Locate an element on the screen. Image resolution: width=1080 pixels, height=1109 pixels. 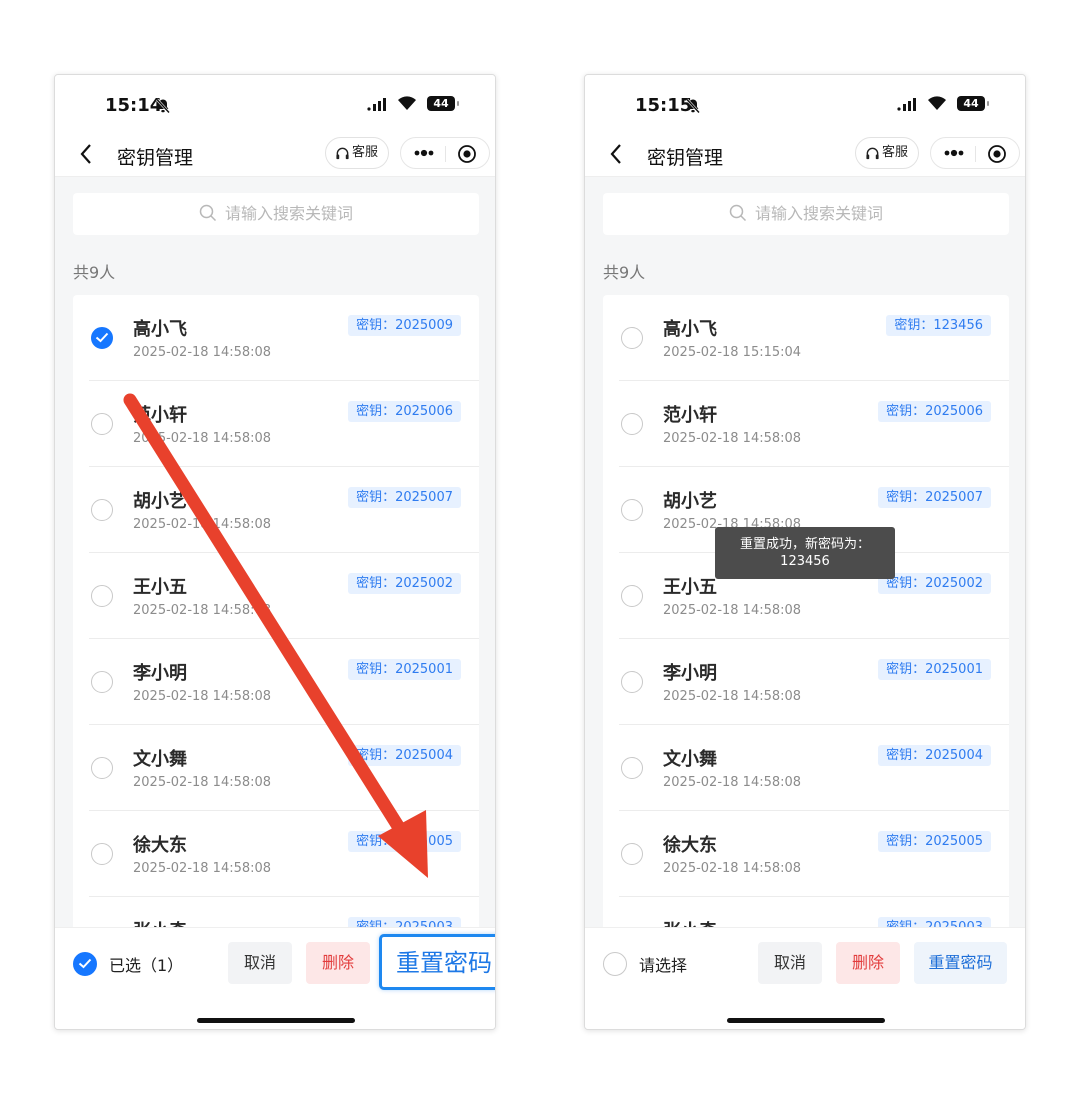
status-bar: 15:15 44 is located at coordinates (805, 104).